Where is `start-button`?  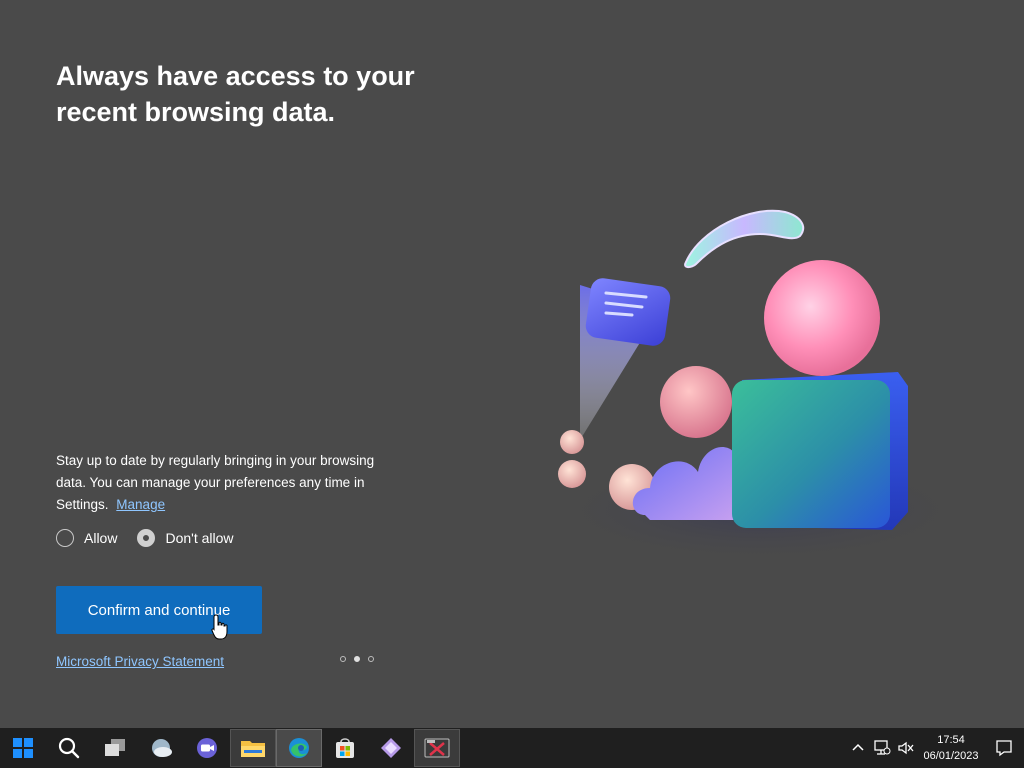 start-button is located at coordinates (23, 748).